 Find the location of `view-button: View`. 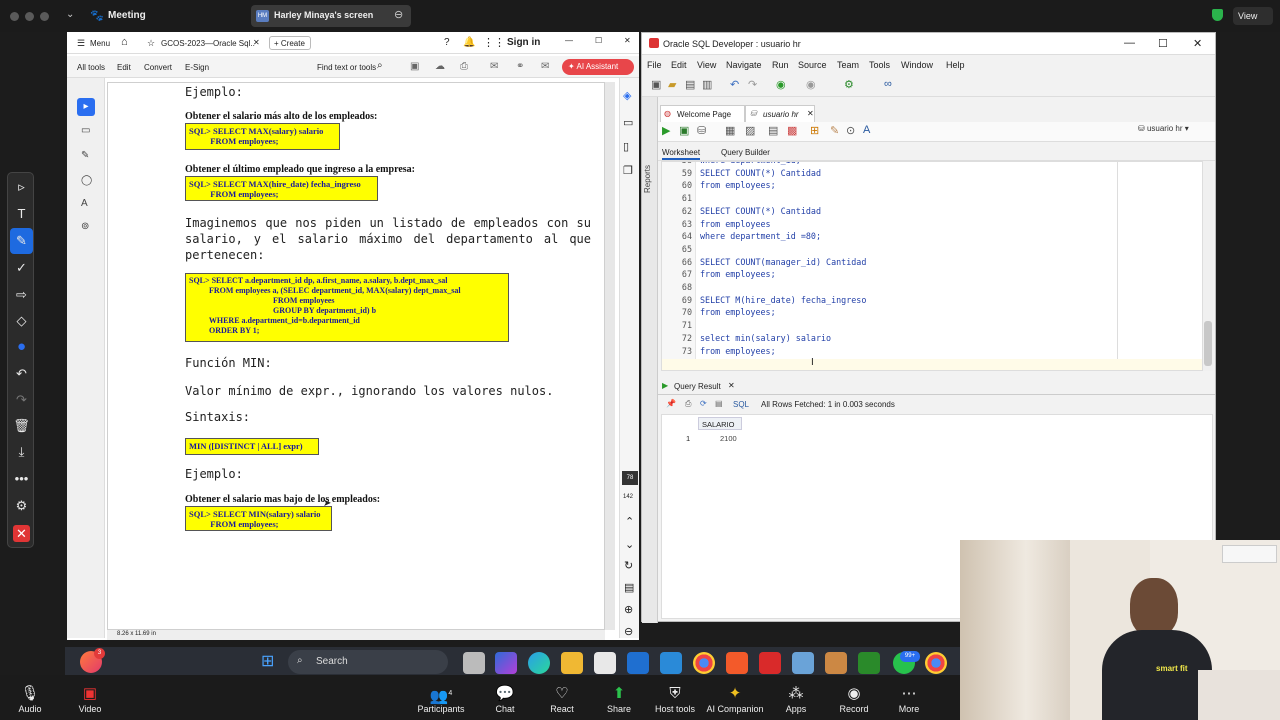

view-button: View is located at coordinates (1253, 16).